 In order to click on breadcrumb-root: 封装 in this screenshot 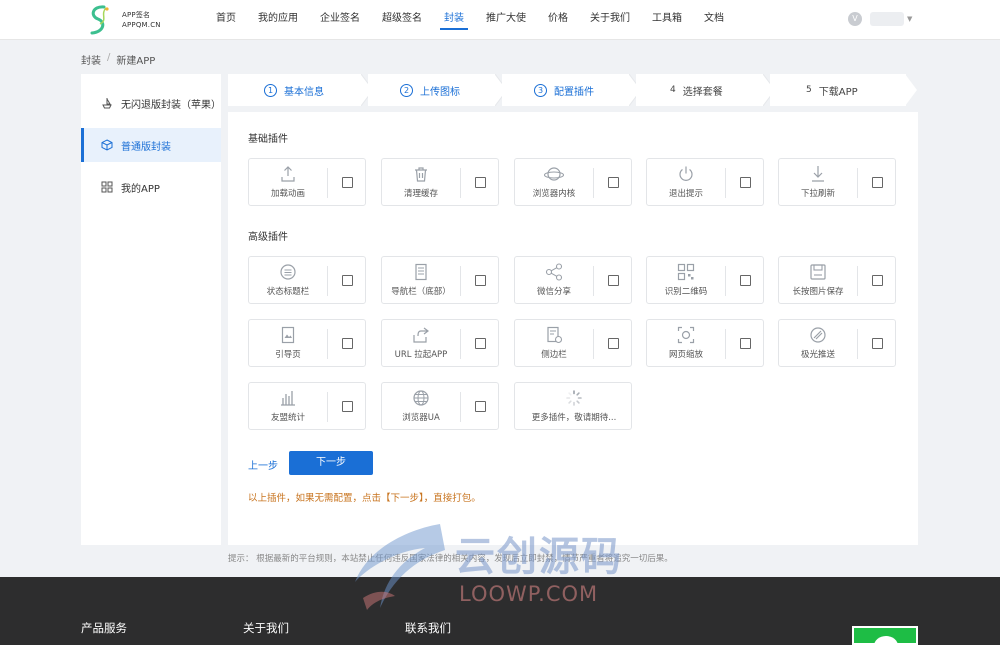, I will do `click(91, 59)`.